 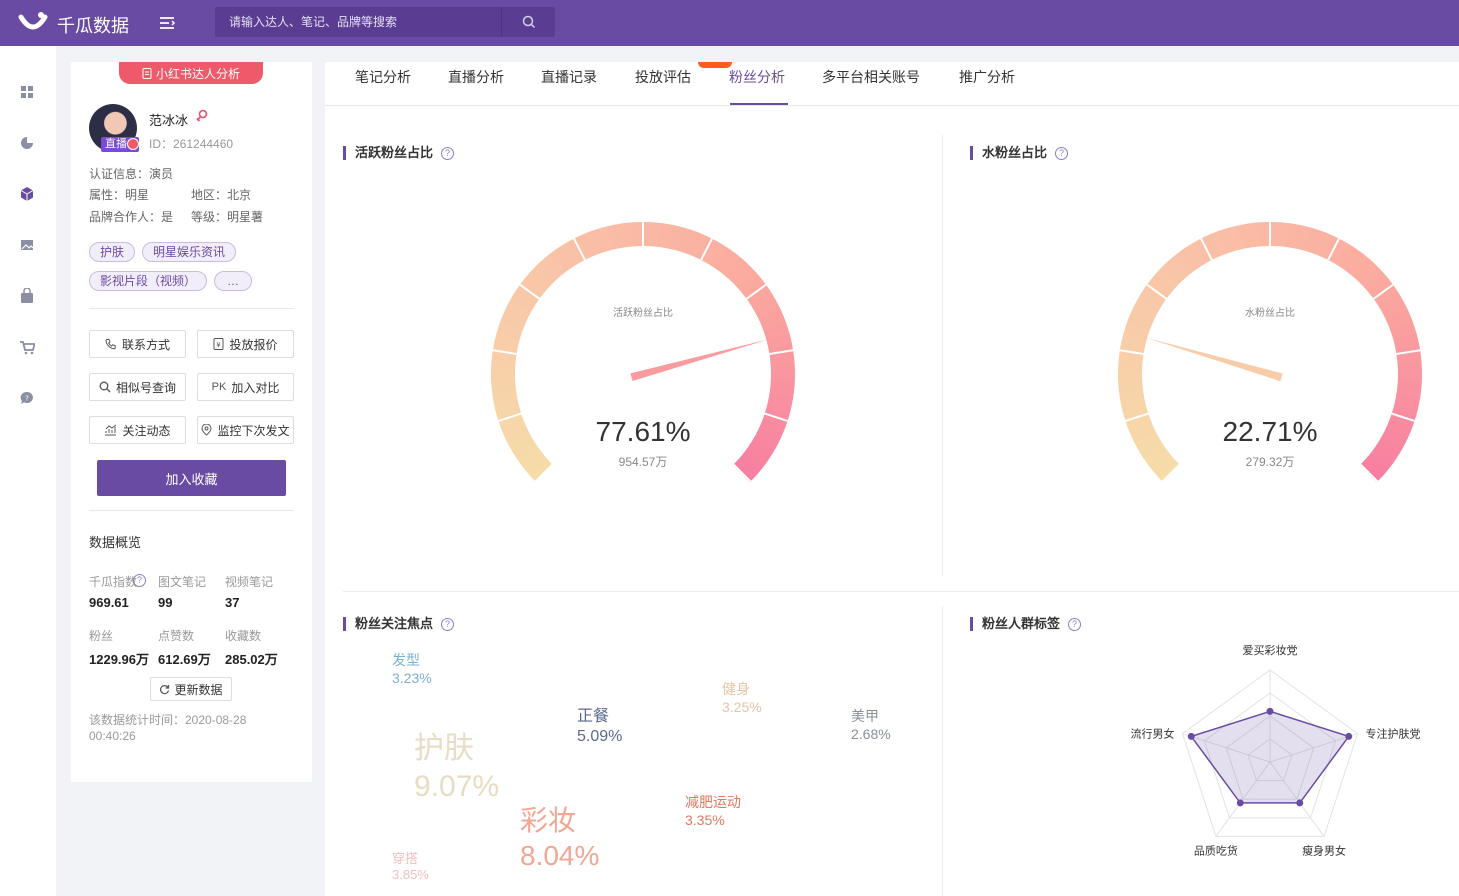 What do you see at coordinates (137, 387) in the screenshot?
I see `similar-search-button: 相似号查询` at bounding box center [137, 387].